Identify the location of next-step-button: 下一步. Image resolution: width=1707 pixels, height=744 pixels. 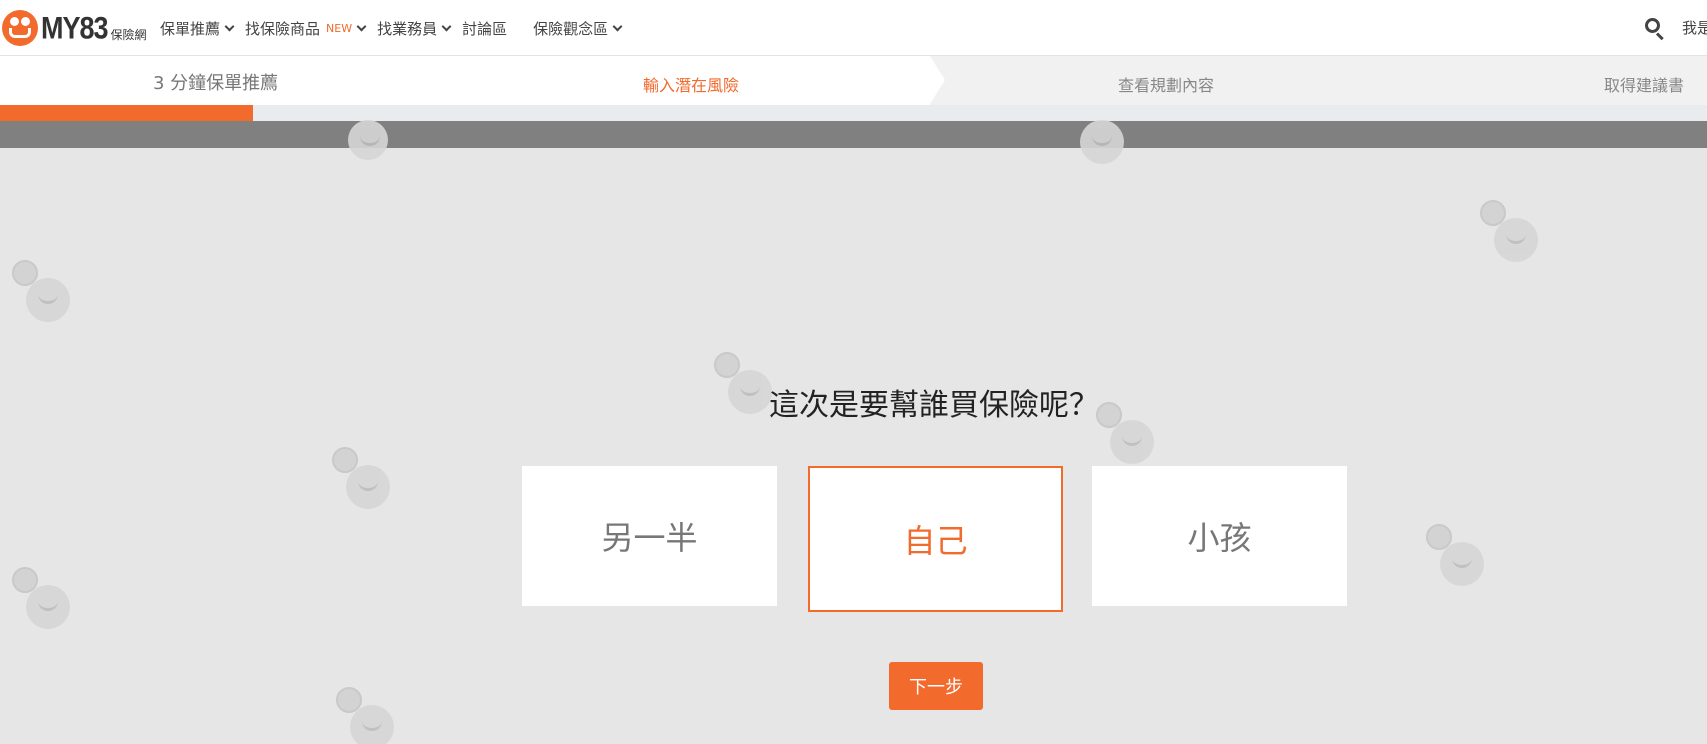
(936, 686).